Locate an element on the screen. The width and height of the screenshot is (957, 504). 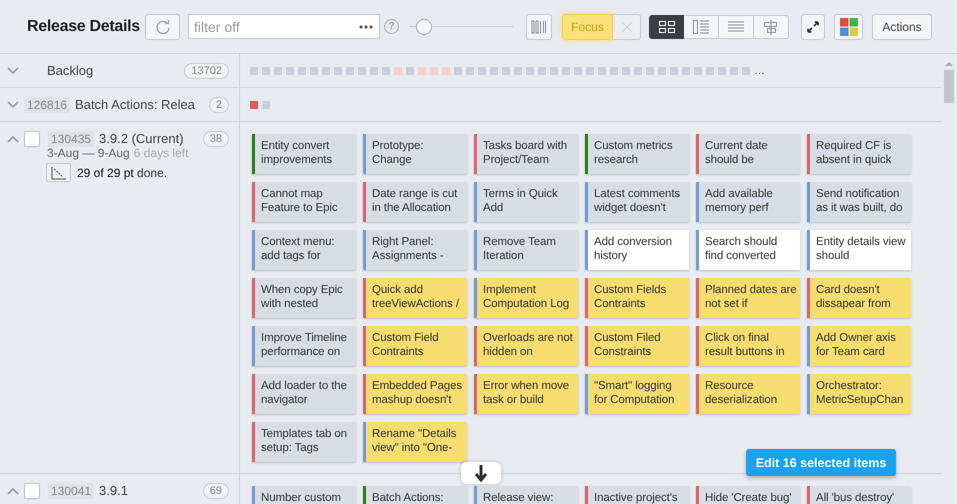
refresh-button is located at coordinates (162, 27).